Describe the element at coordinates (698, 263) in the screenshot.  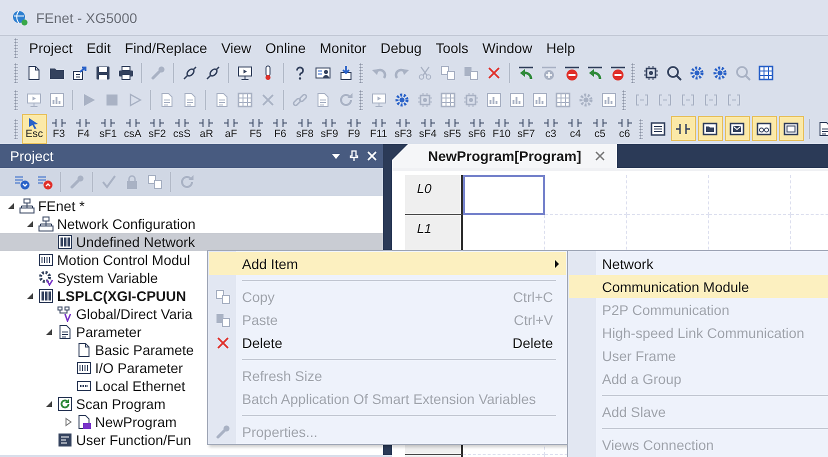
I see `menu-item: Network` at that location.